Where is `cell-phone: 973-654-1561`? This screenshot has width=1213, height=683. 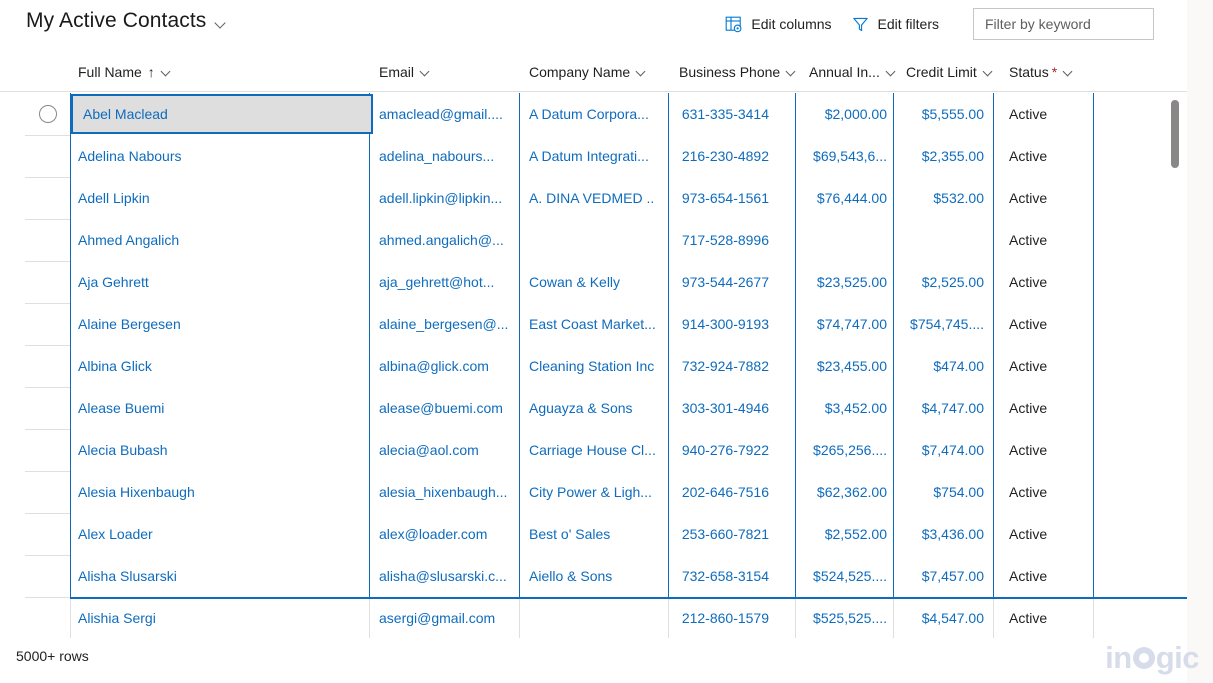 cell-phone: 973-654-1561 is located at coordinates (724, 198).